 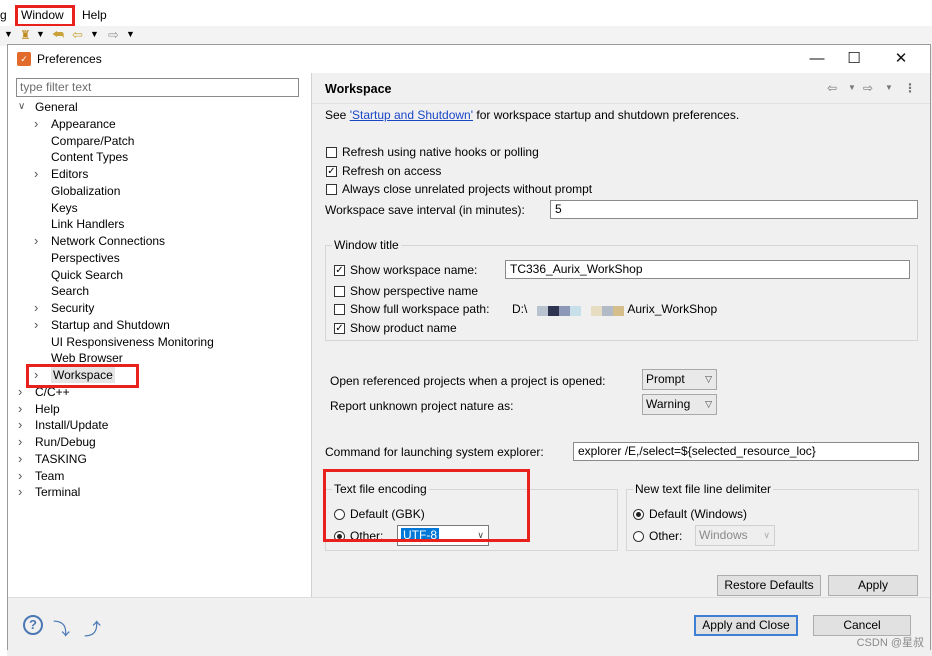 I want to click on open-referenced-select: Prompt ▽, so click(x=679, y=379).